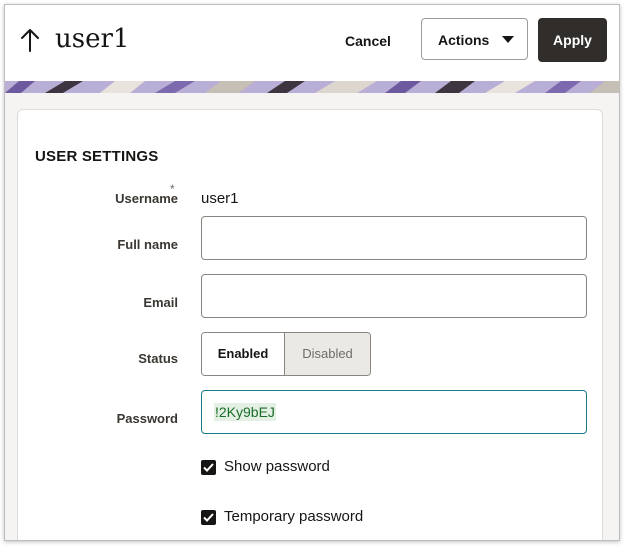  Describe the element at coordinates (277, 466) in the screenshot. I see `show-password-label: Show password` at that location.